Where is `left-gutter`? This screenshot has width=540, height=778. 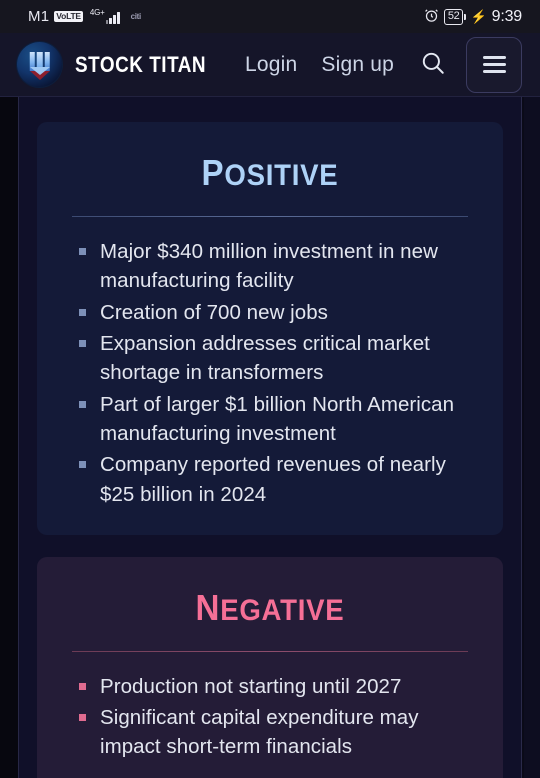
left-gutter is located at coordinates (9, 405).